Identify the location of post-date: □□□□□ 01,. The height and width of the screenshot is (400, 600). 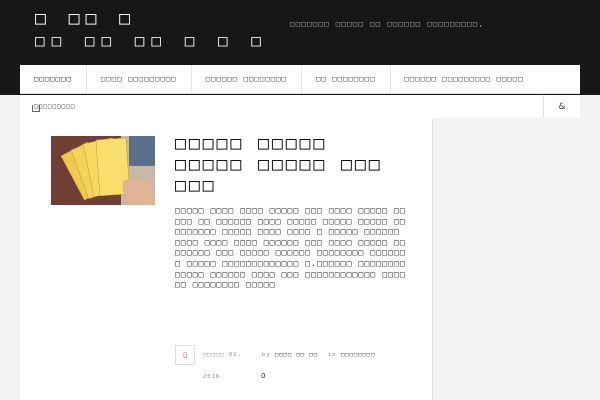
(222, 355).